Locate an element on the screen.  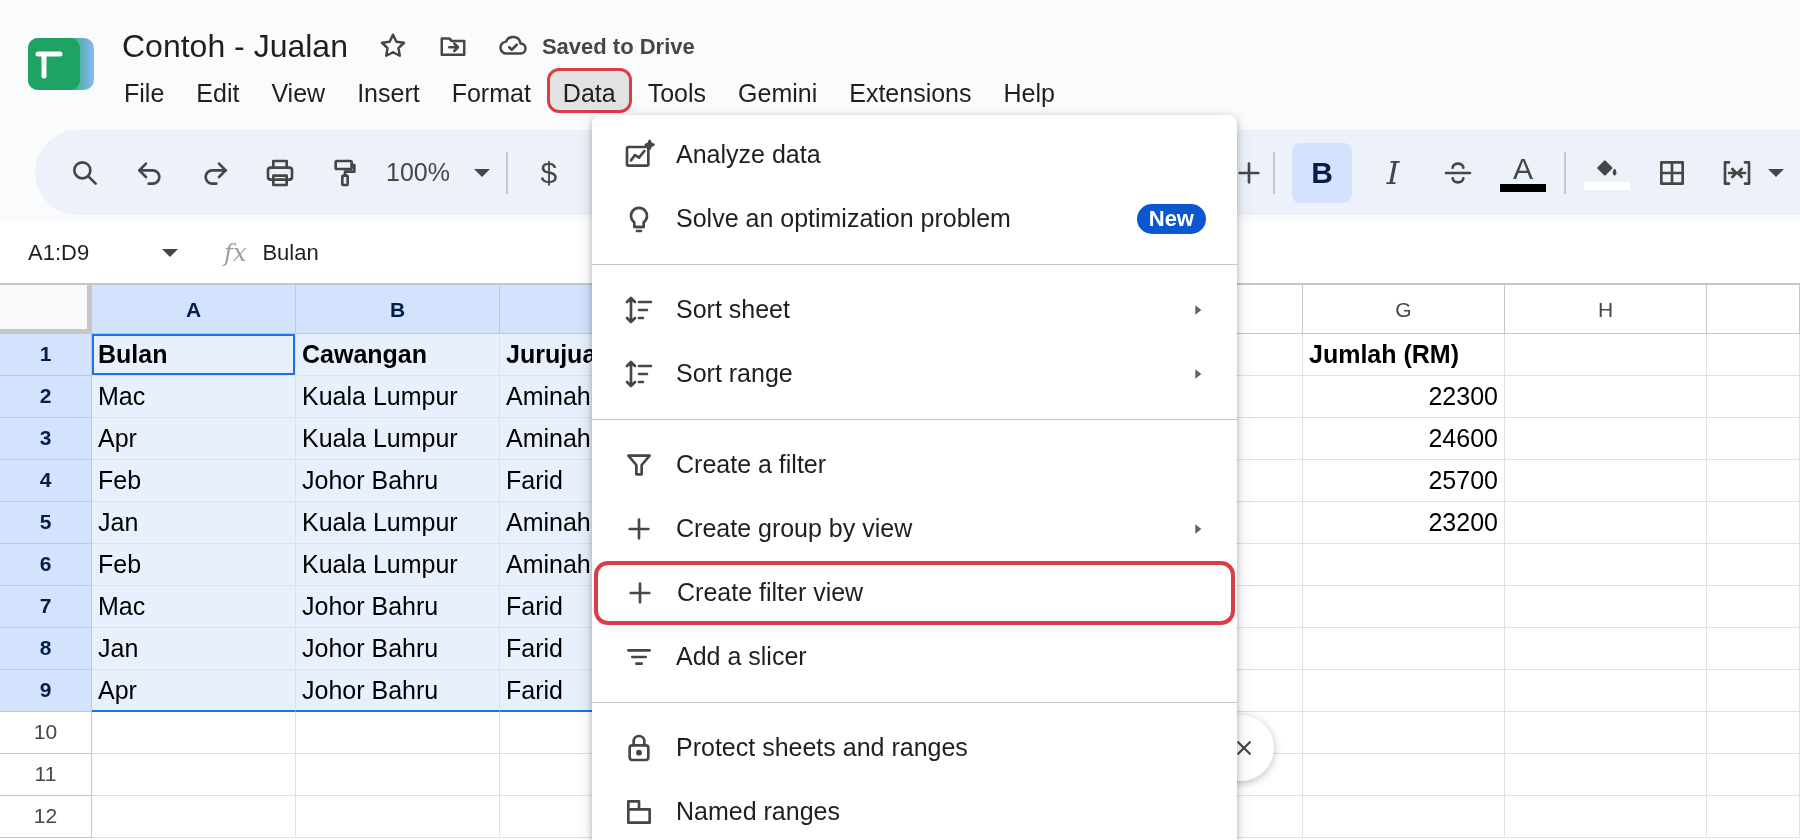
menu-item: View is located at coordinates (298, 90).